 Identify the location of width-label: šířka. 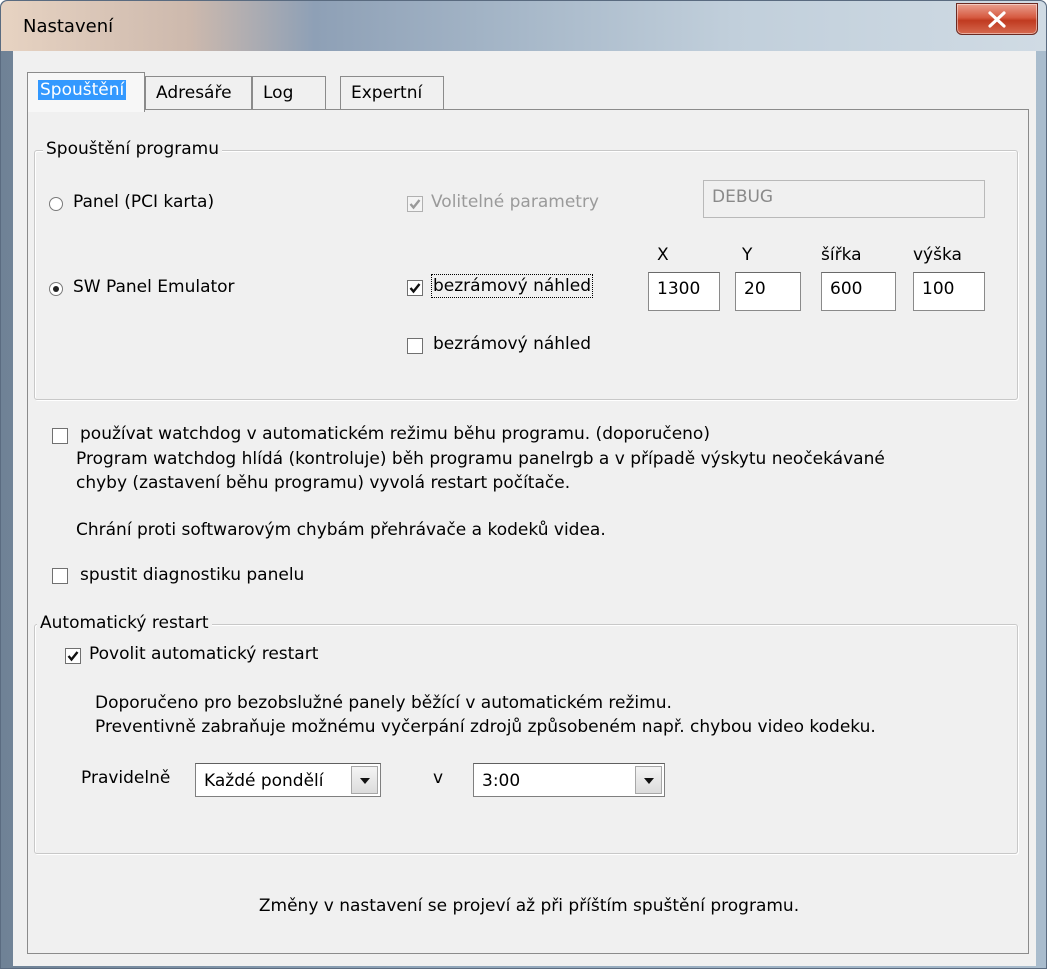
(841, 255).